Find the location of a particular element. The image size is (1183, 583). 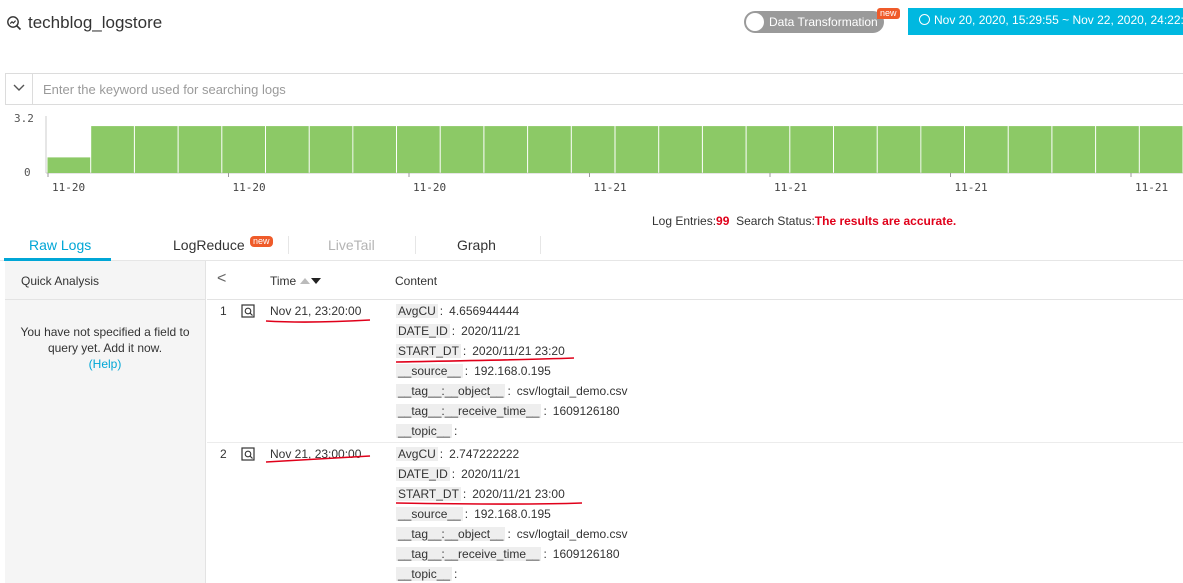

collapse-panel-button: < is located at coordinates (221, 279).